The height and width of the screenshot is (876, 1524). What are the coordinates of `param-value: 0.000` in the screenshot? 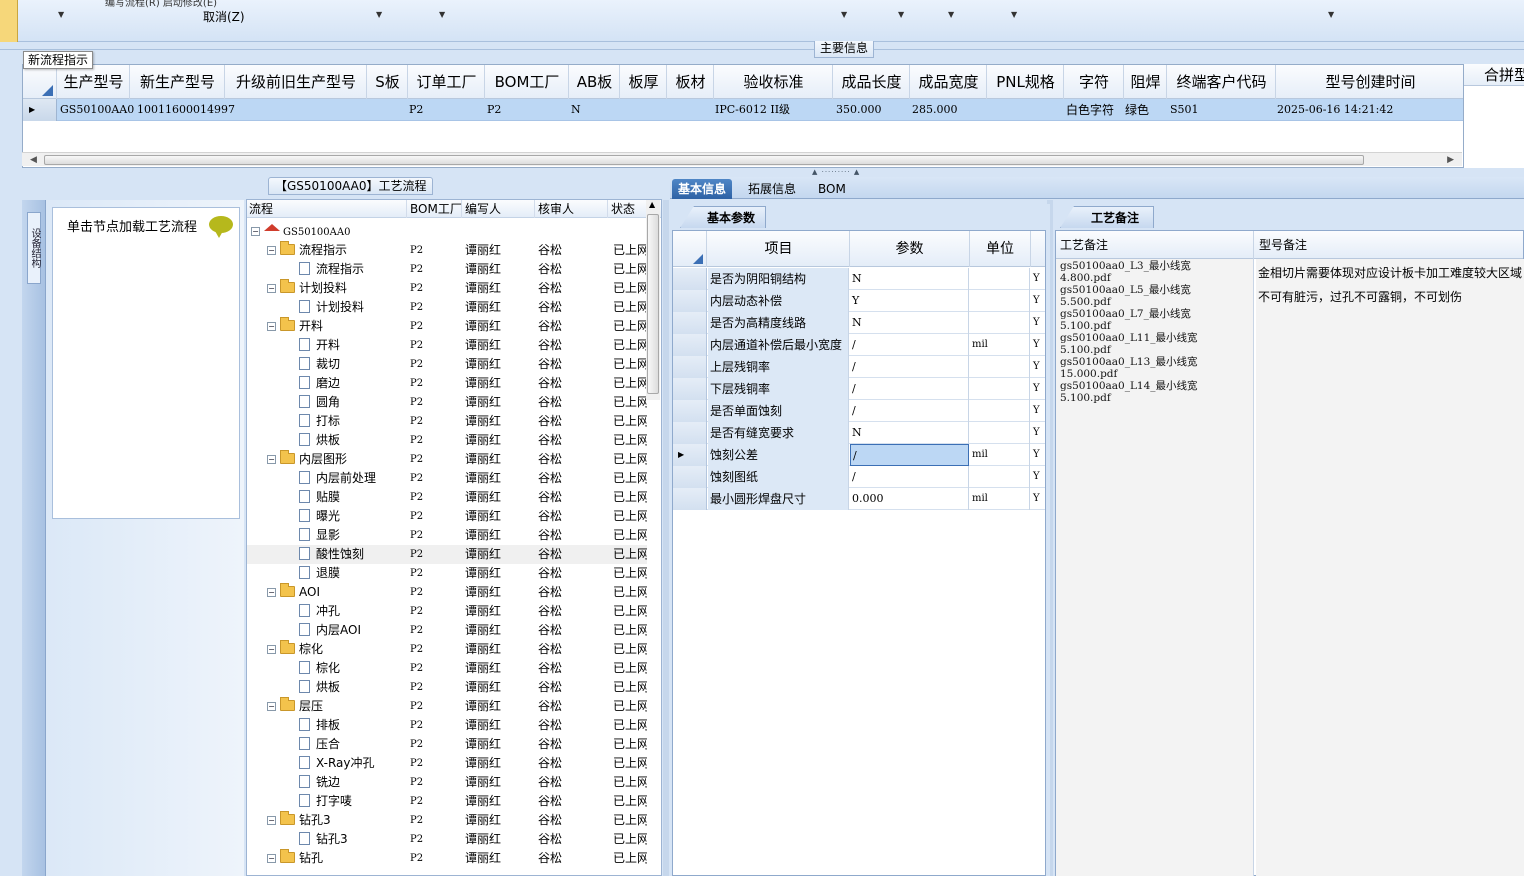 It's located at (909, 499).